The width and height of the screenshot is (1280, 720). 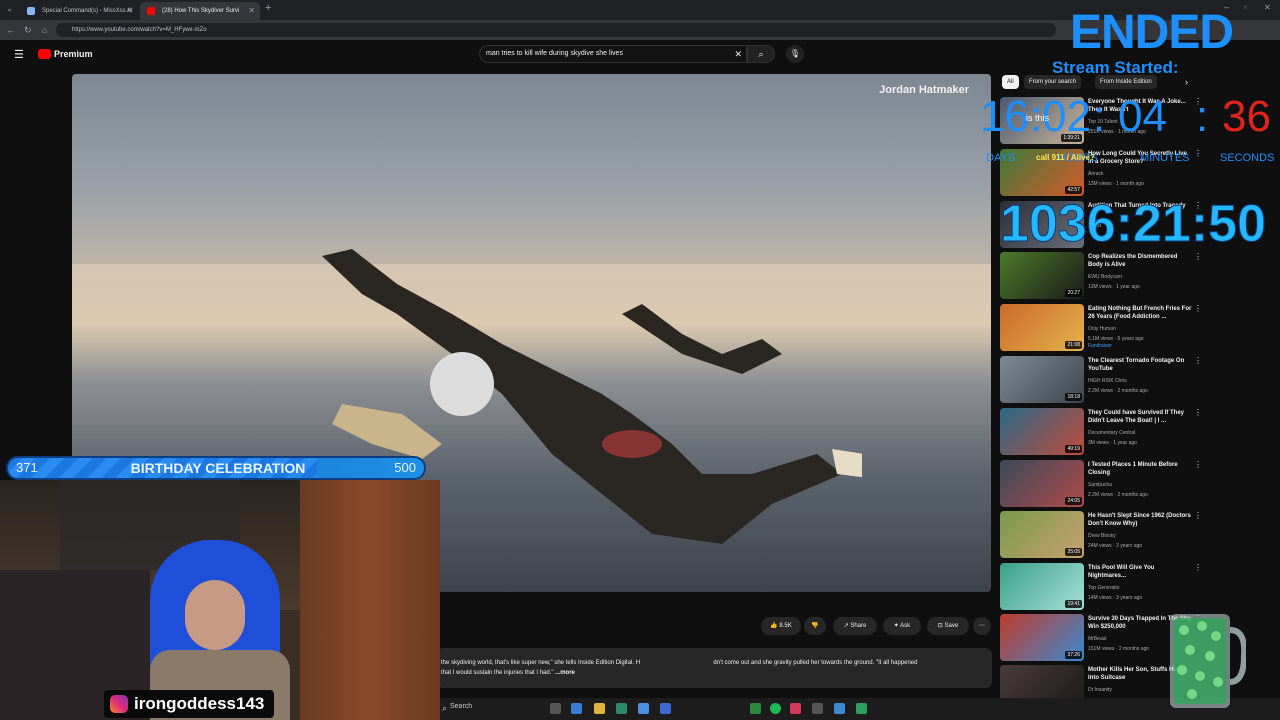 I want to click on search-icon: ⌕, so click(x=444, y=708).